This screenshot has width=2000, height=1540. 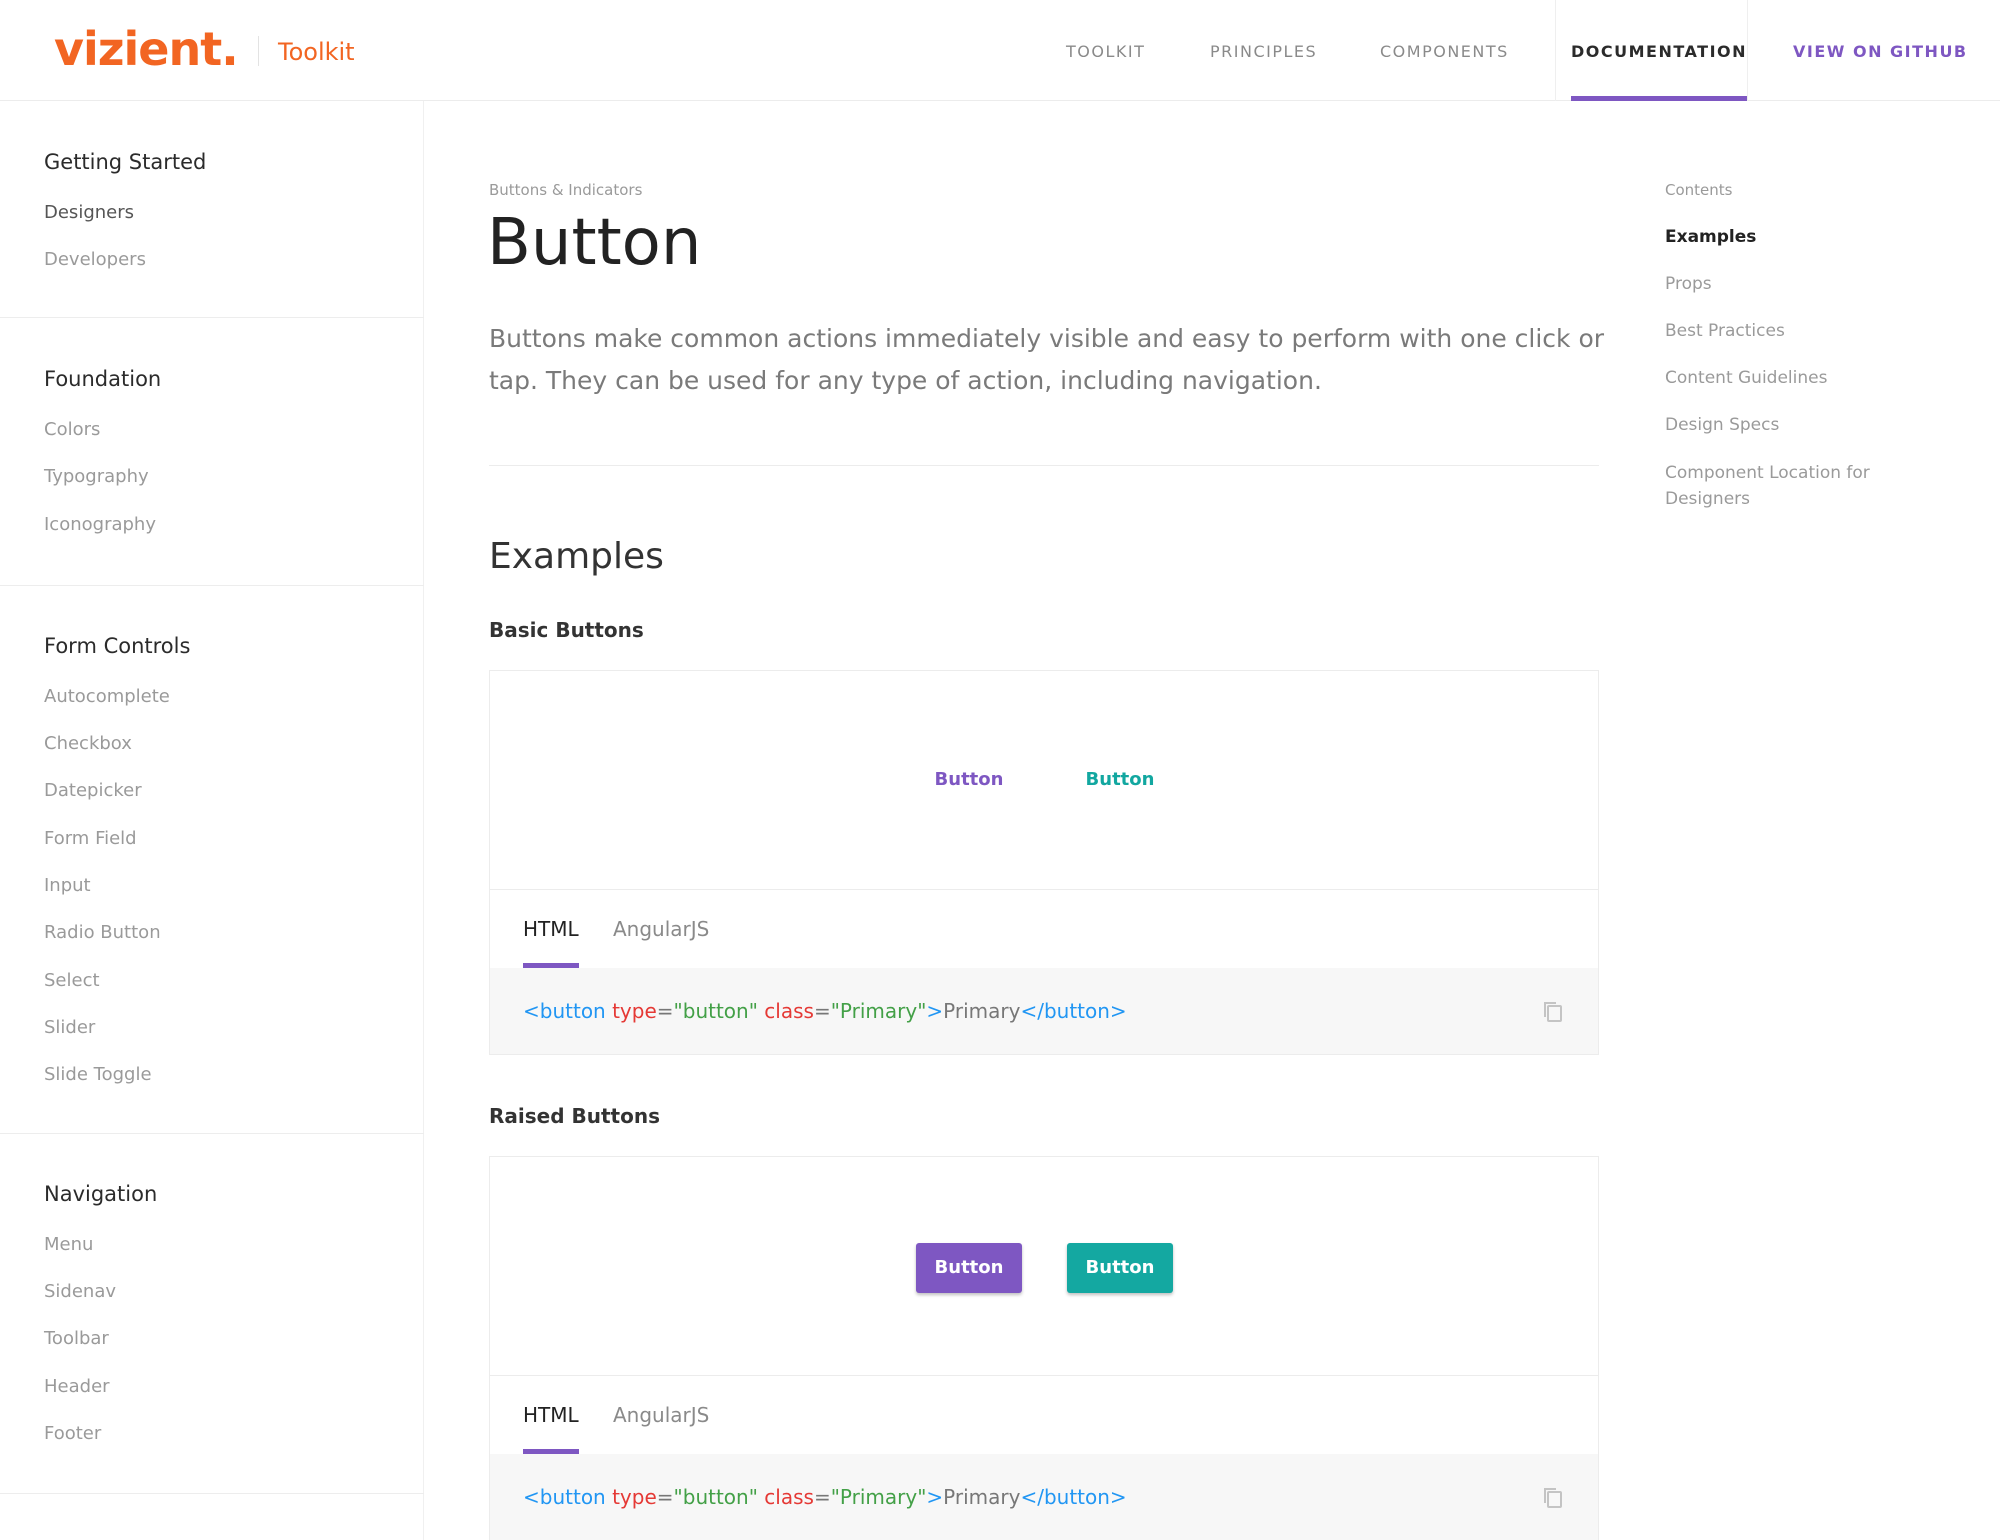 What do you see at coordinates (146, 49) in the screenshot?
I see `vizient-logo: vizient.` at bounding box center [146, 49].